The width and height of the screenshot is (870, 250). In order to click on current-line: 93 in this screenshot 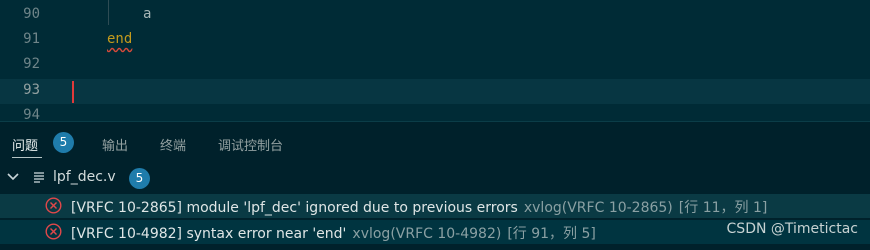, I will do `click(435, 91)`.